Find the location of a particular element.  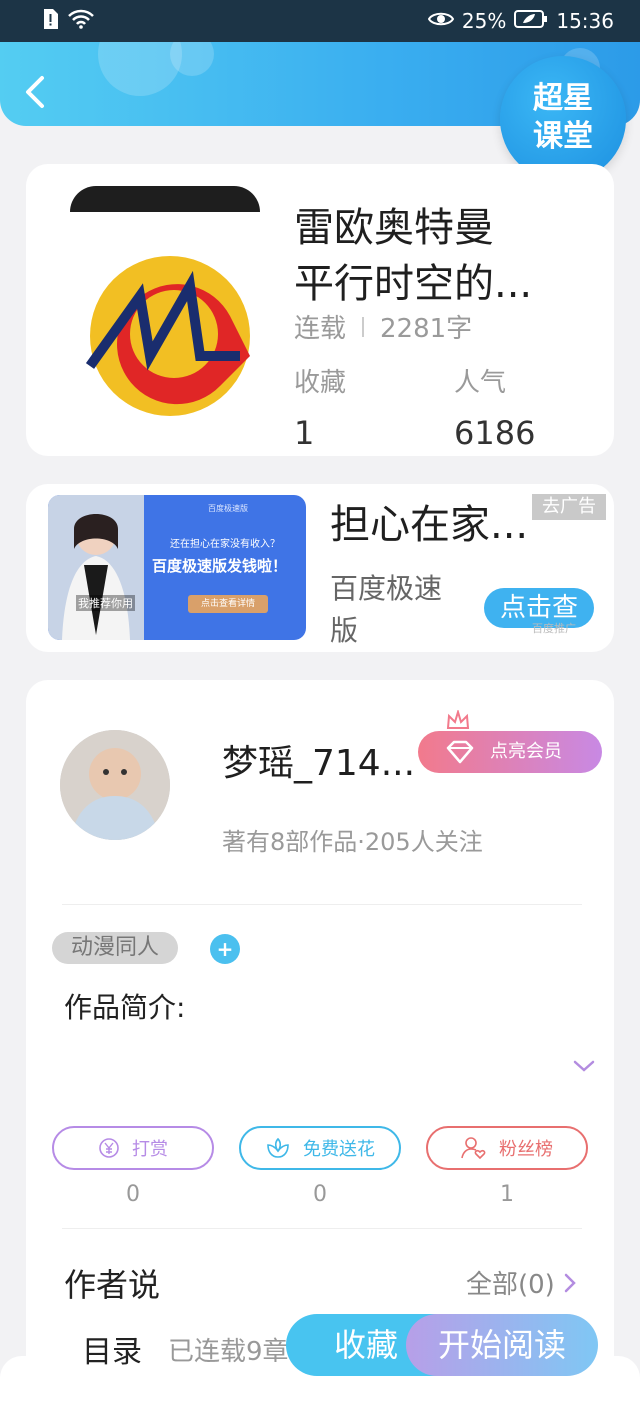

book-meta: 连载 2281字 is located at coordinates (383, 326).